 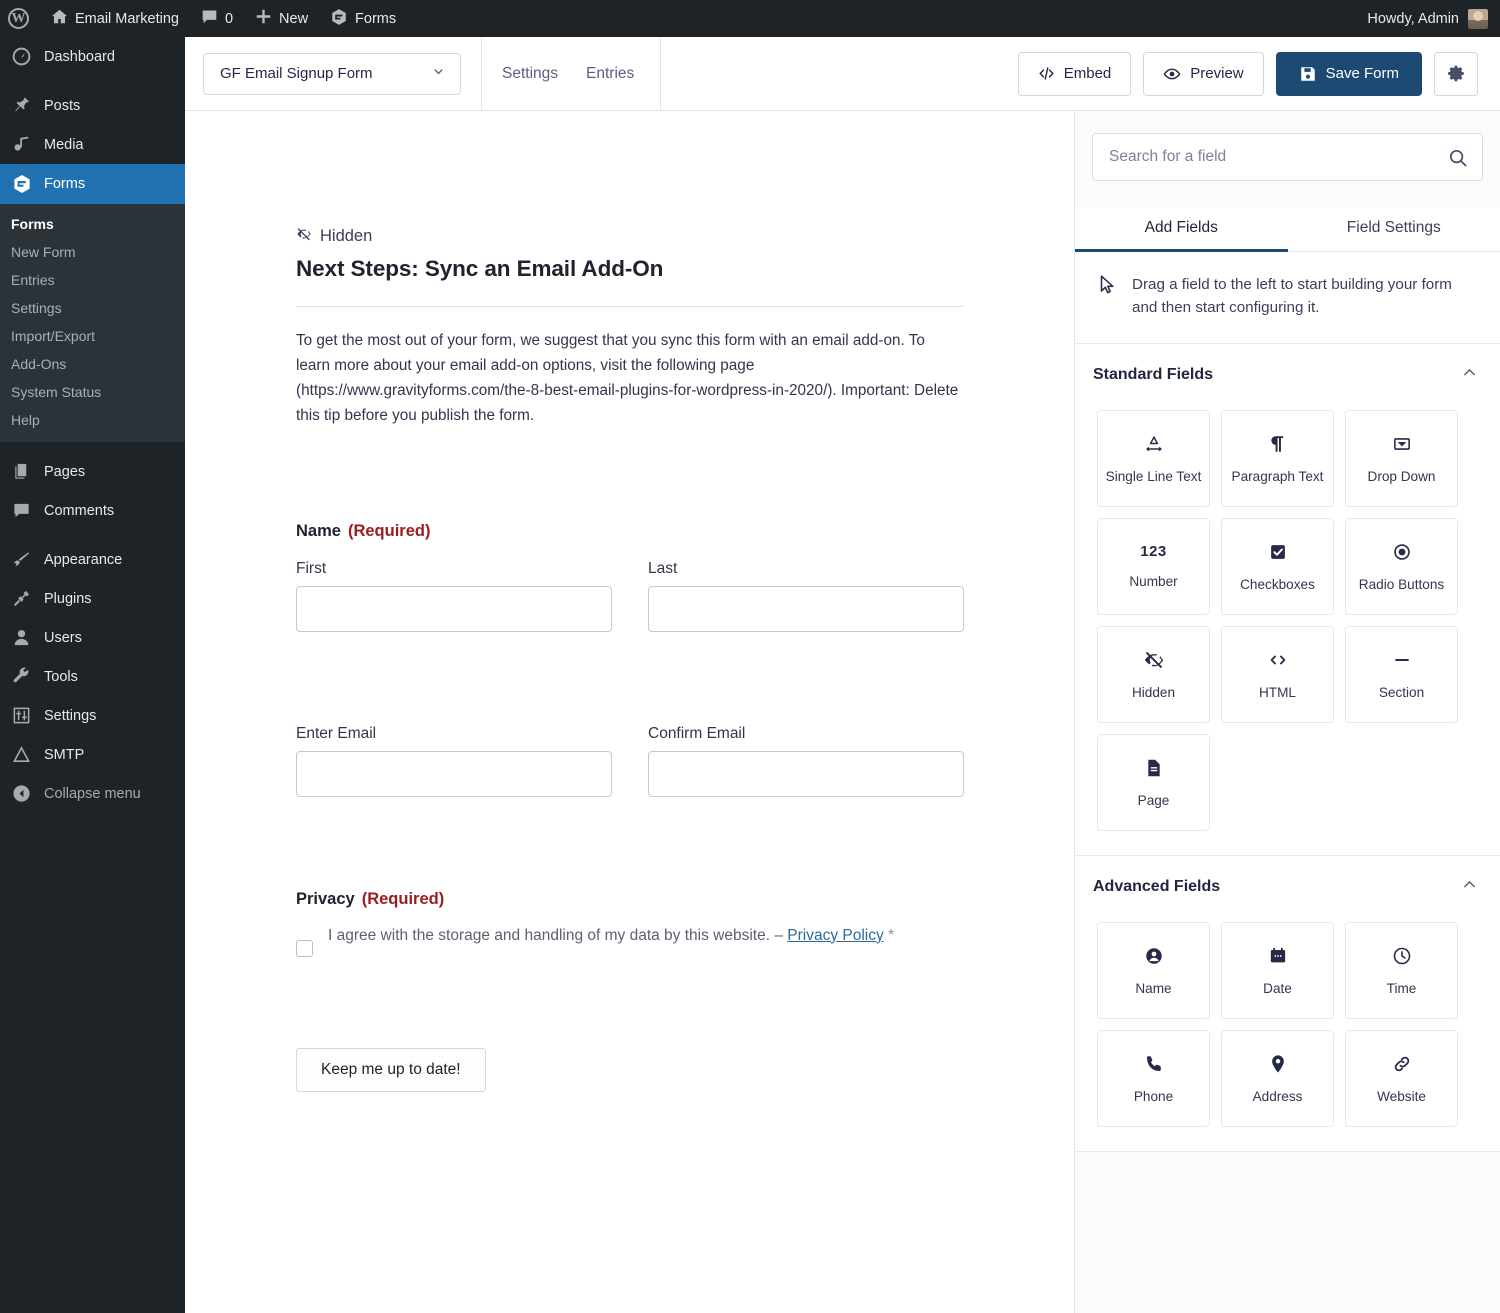 I want to click on field-card-checkboxes: Checkboxes, so click(x=1277, y=566).